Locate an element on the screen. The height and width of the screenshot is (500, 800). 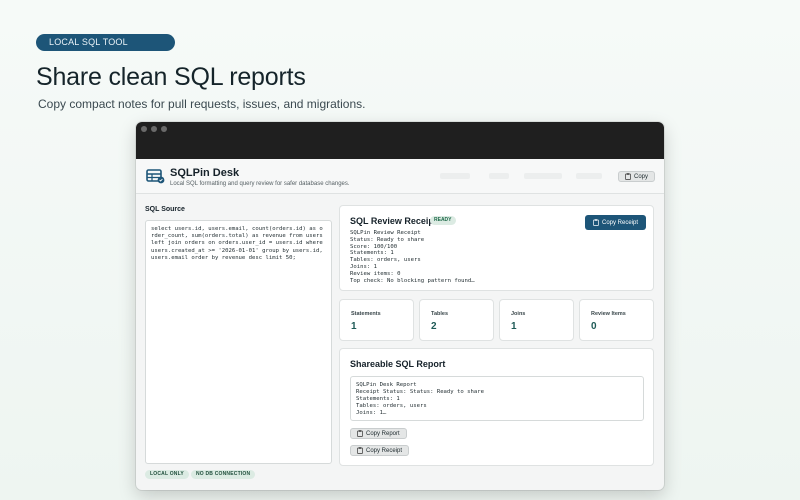
local-only-badge: LOCAL ONLY is located at coordinates (167, 474).